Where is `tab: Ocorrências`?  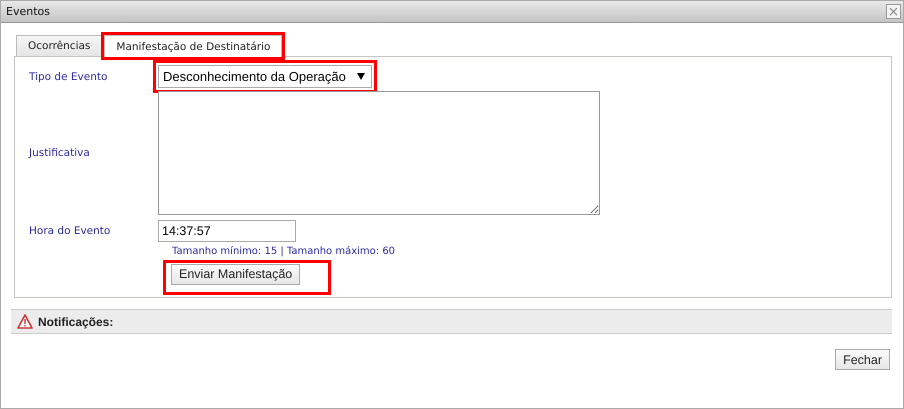 tab: Ocorrências is located at coordinates (59, 45).